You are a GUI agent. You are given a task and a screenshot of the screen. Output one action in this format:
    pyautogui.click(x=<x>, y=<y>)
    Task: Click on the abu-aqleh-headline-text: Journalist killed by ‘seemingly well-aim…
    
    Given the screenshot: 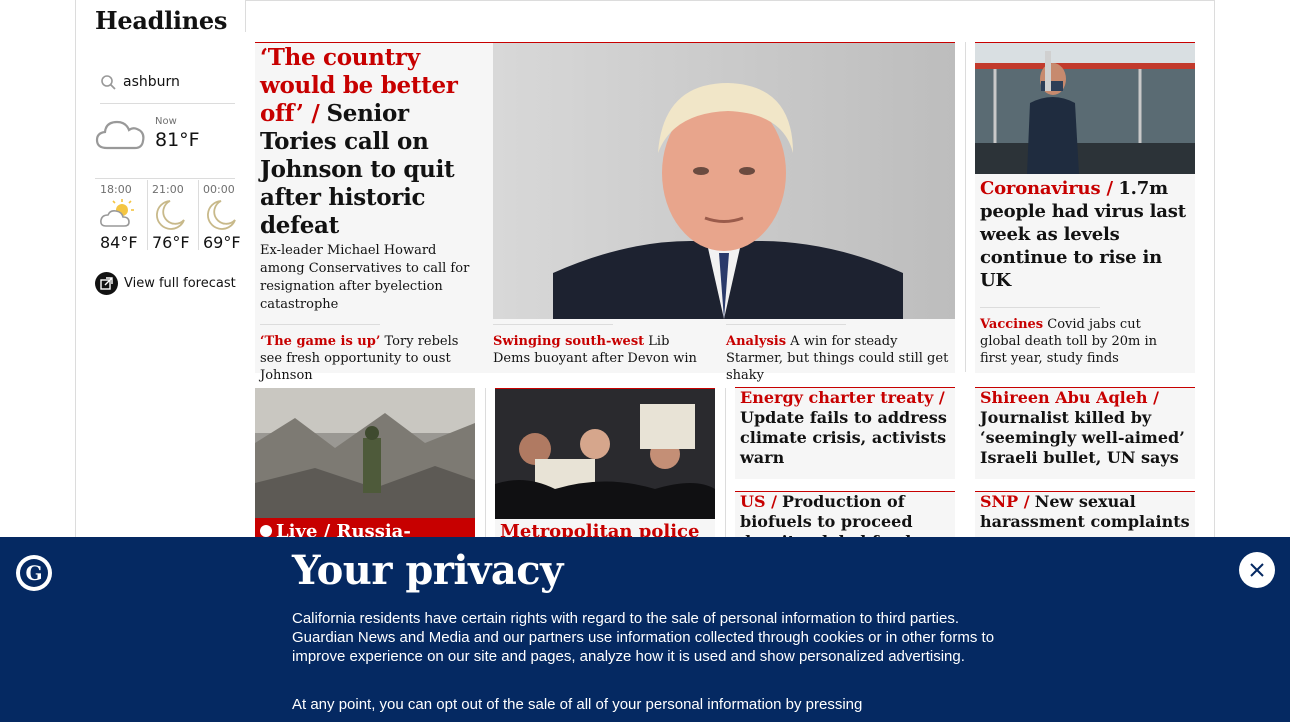 What is the action you would take?
    pyautogui.click(x=1082, y=437)
    